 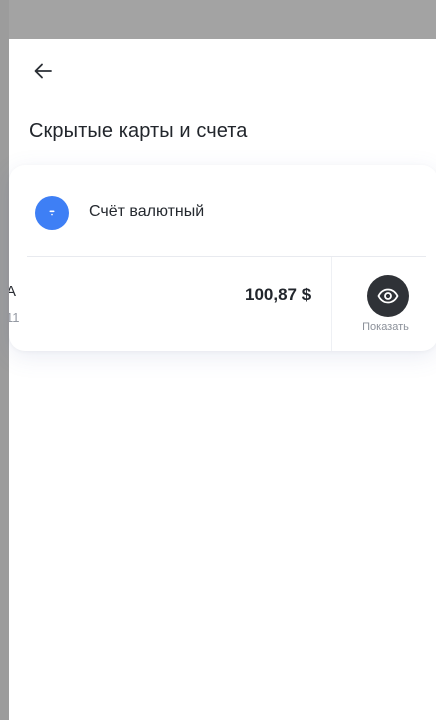 I want to click on show-label: Показать, so click(x=385, y=327).